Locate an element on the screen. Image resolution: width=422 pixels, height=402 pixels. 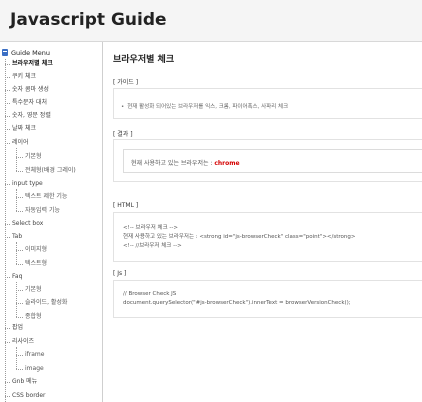
sidebar-item-tab-text: 텍스트형 is located at coordinates (36, 264).